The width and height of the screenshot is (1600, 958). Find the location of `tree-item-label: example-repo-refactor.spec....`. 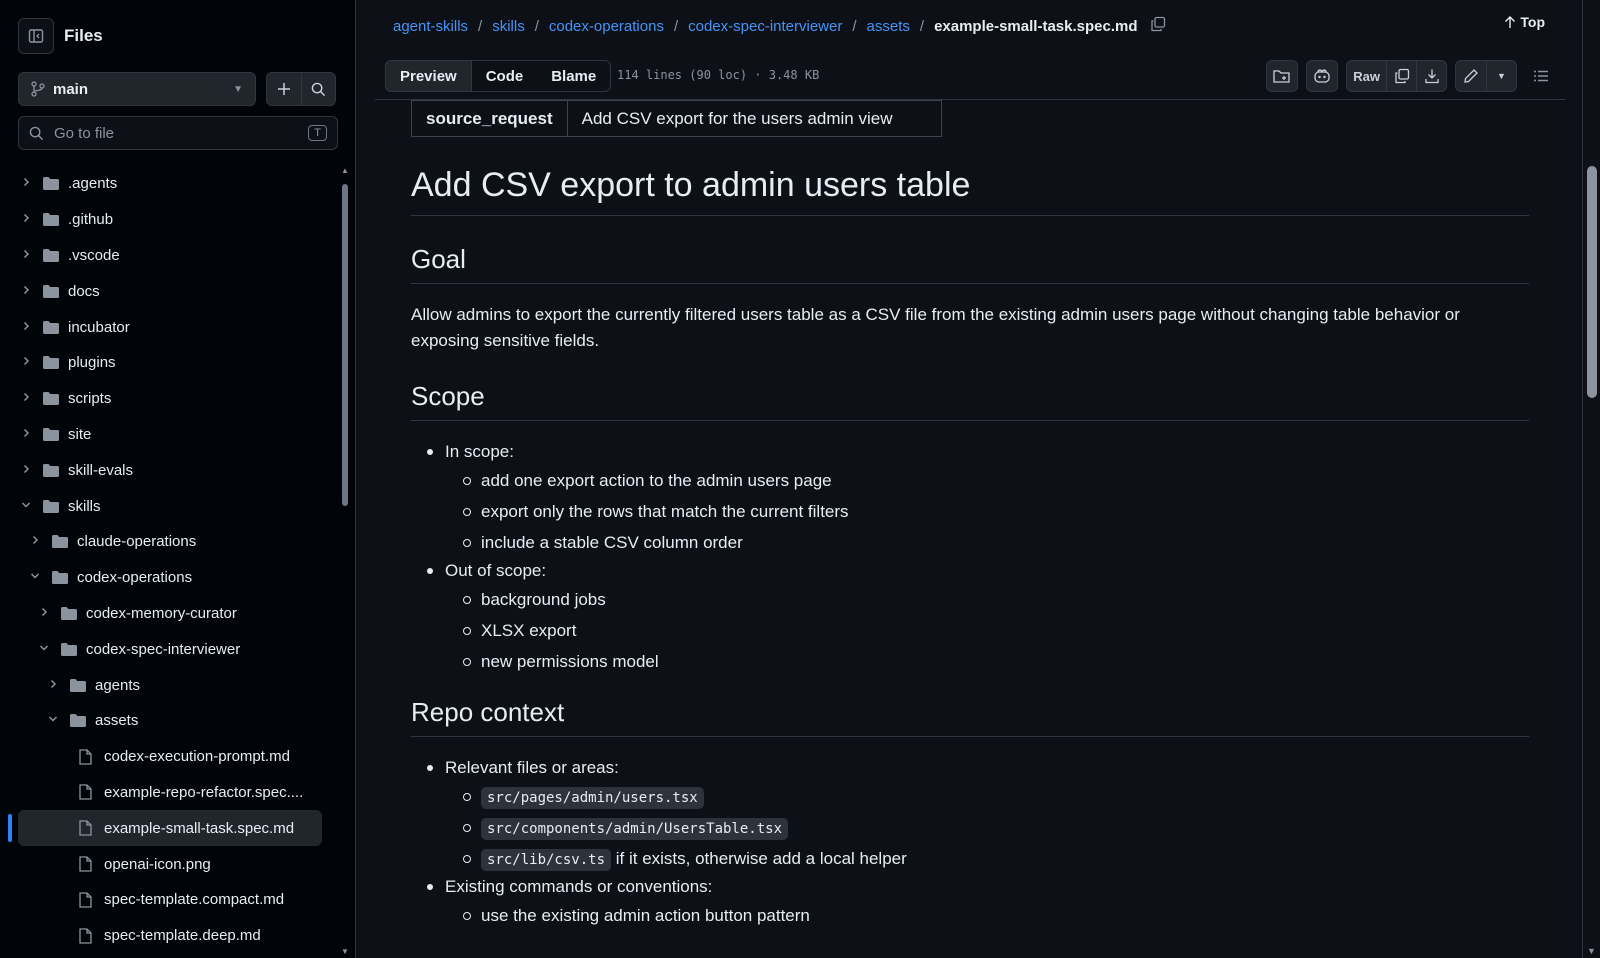

tree-item-label: example-repo-refactor.spec.... is located at coordinates (204, 792).